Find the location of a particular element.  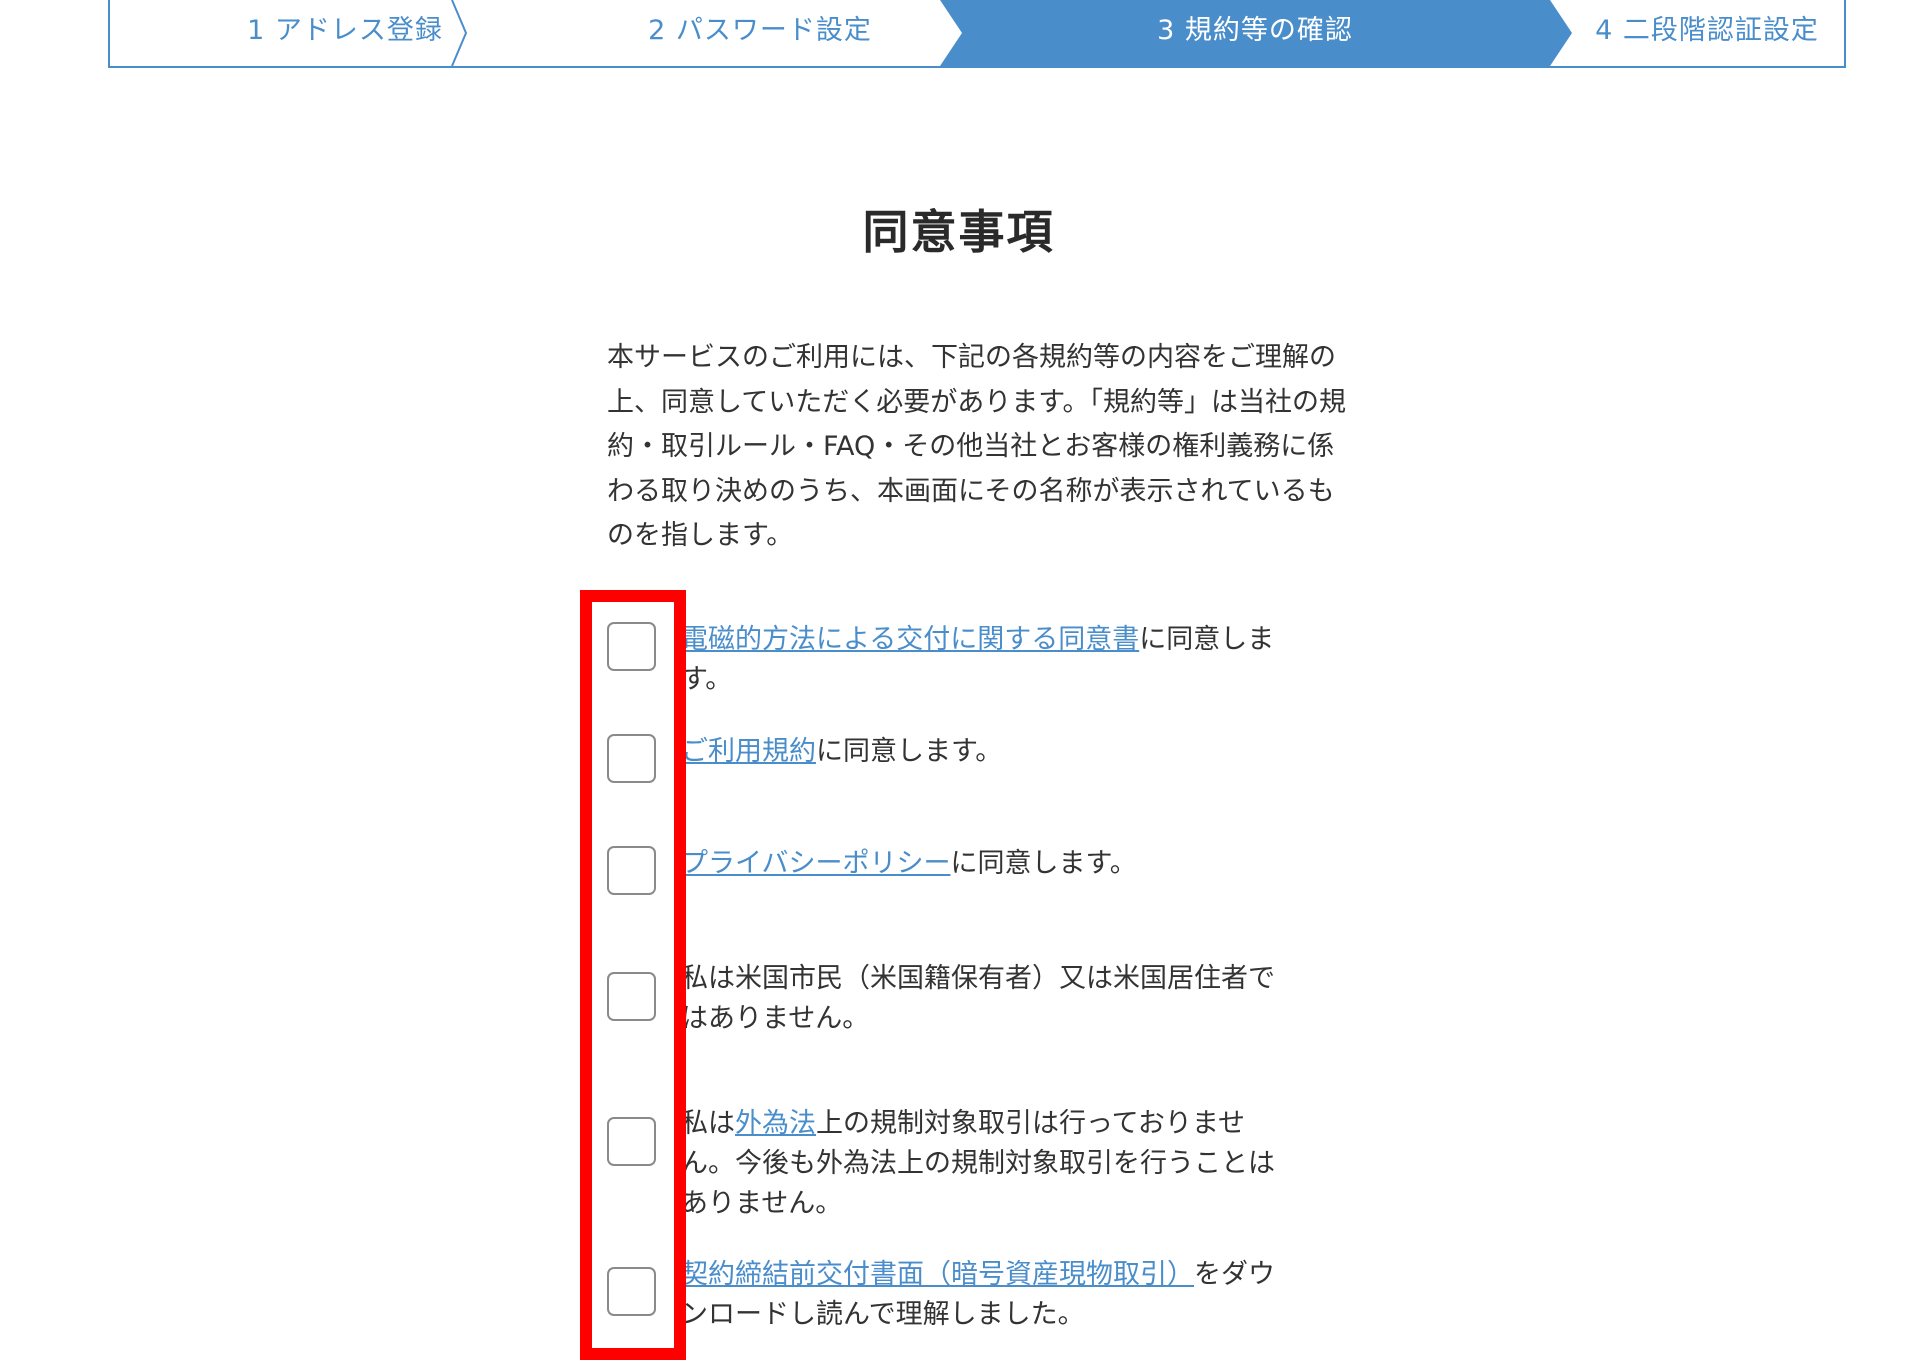

step-address-registration: 1 アドレス登録 is located at coordinates (345, 30).